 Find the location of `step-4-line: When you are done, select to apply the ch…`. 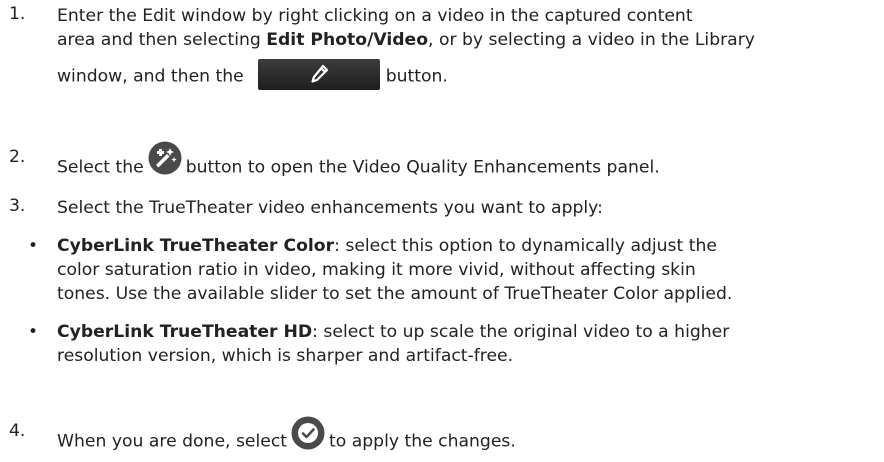

step-4-line: When you are done, select to apply the ch… is located at coordinates (467, 439).